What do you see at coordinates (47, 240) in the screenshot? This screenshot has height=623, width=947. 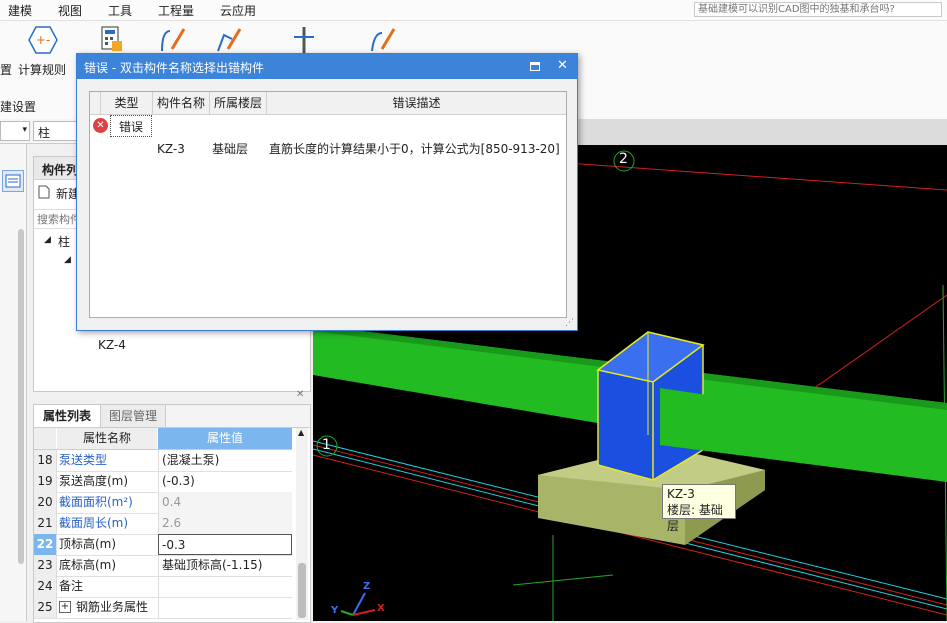 I see `tree-expand-icon: ◢` at bounding box center [47, 240].